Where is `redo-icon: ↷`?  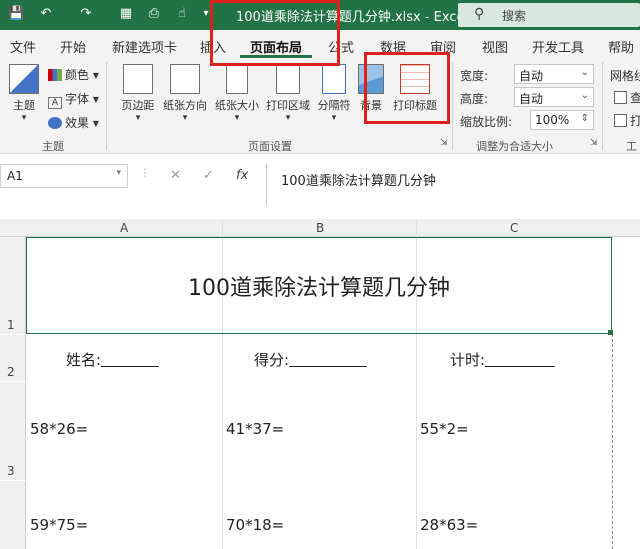
redo-icon: ↷ is located at coordinates (86, 14).